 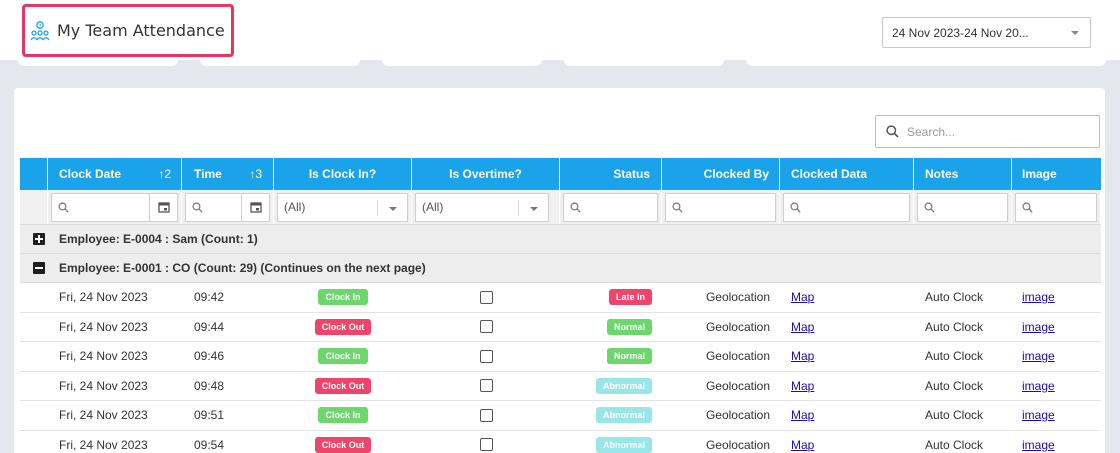 What do you see at coordinates (629, 356) in the screenshot?
I see `status-badge: Normal` at bounding box center [629, 356].